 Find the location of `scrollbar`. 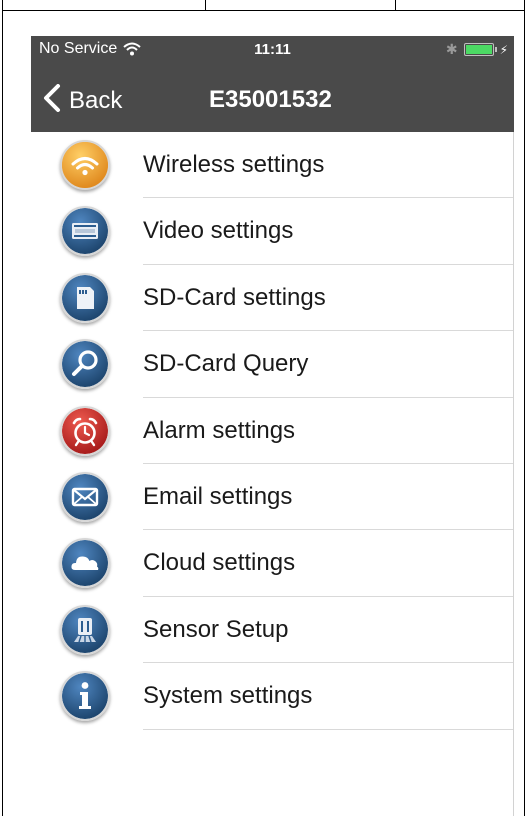

scrollbar is located at coordinates (513, 474).